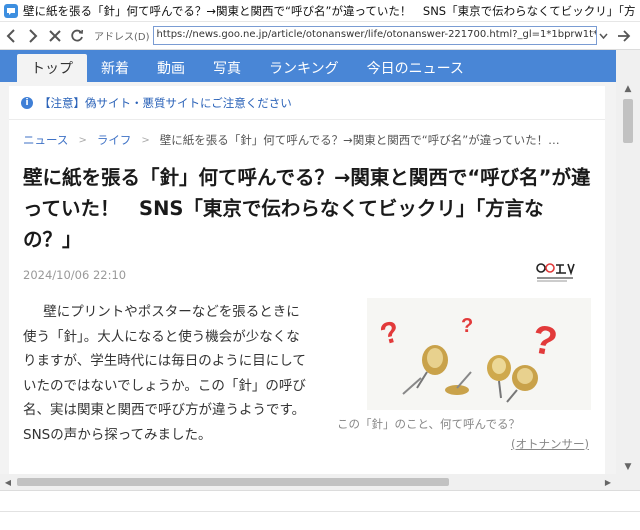 Image resolution: width=640 pixels, height=530 pixels. Describe the element at coordinates (75, 275) in the screenshot. I see `article-date: 2024/10/06 22:10` at that location.